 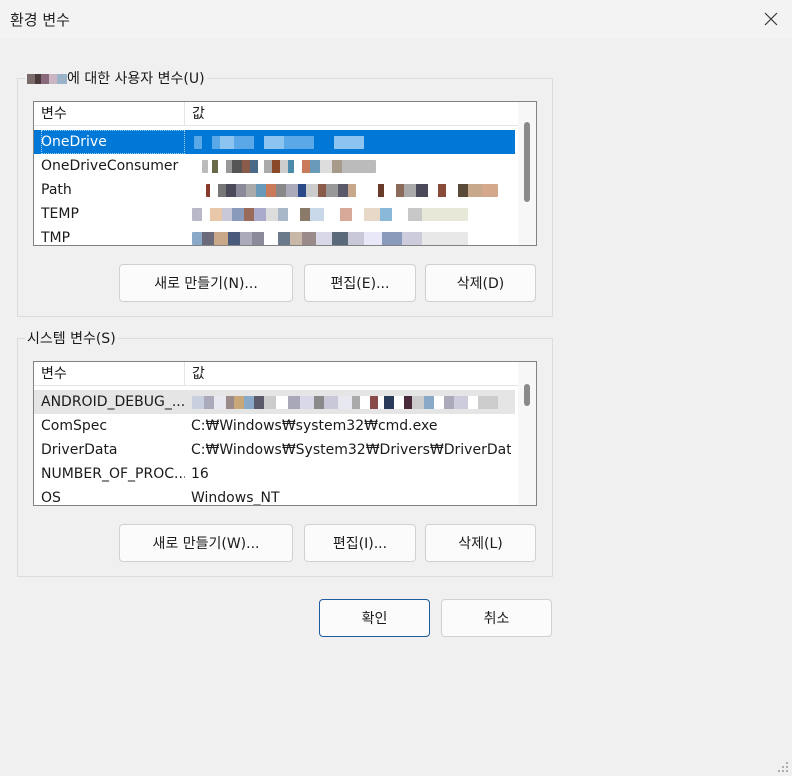 I want to click on ok-button: 확인, so click(x=374, y=618).